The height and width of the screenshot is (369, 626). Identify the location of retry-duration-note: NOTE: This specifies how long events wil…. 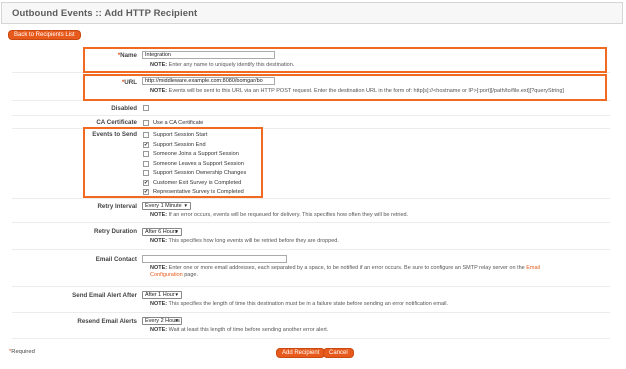
(244, 241).